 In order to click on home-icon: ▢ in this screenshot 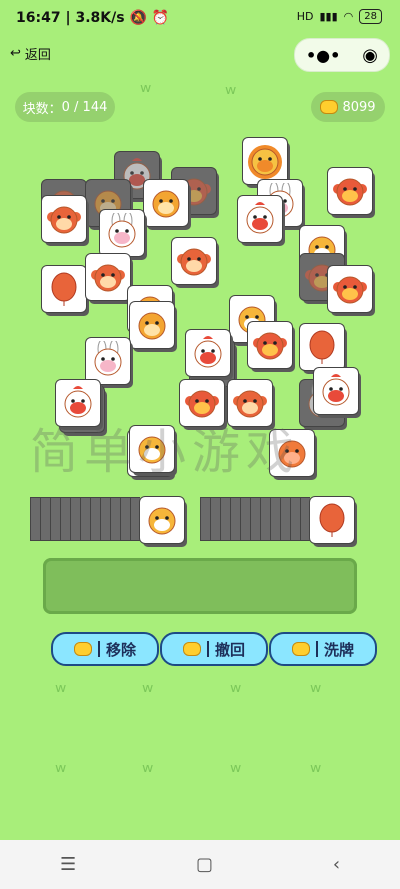, I will do `click(204, 864)`.